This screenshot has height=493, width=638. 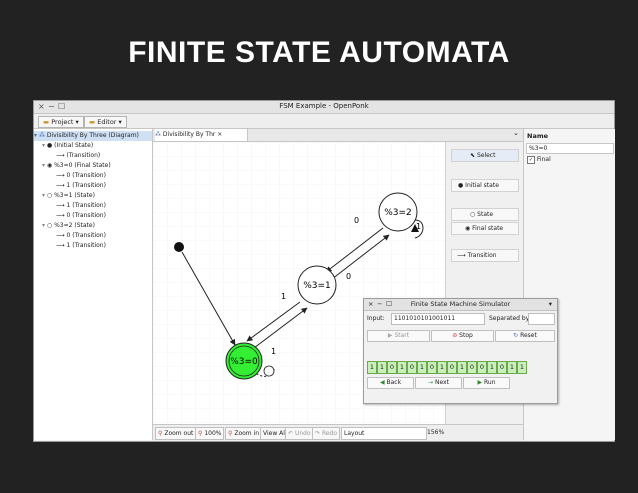 What do you see at coordinates (462, 336) in the screenshot?
I see `stop-button: ⊘ Stop` at bounding box center [462, 336].